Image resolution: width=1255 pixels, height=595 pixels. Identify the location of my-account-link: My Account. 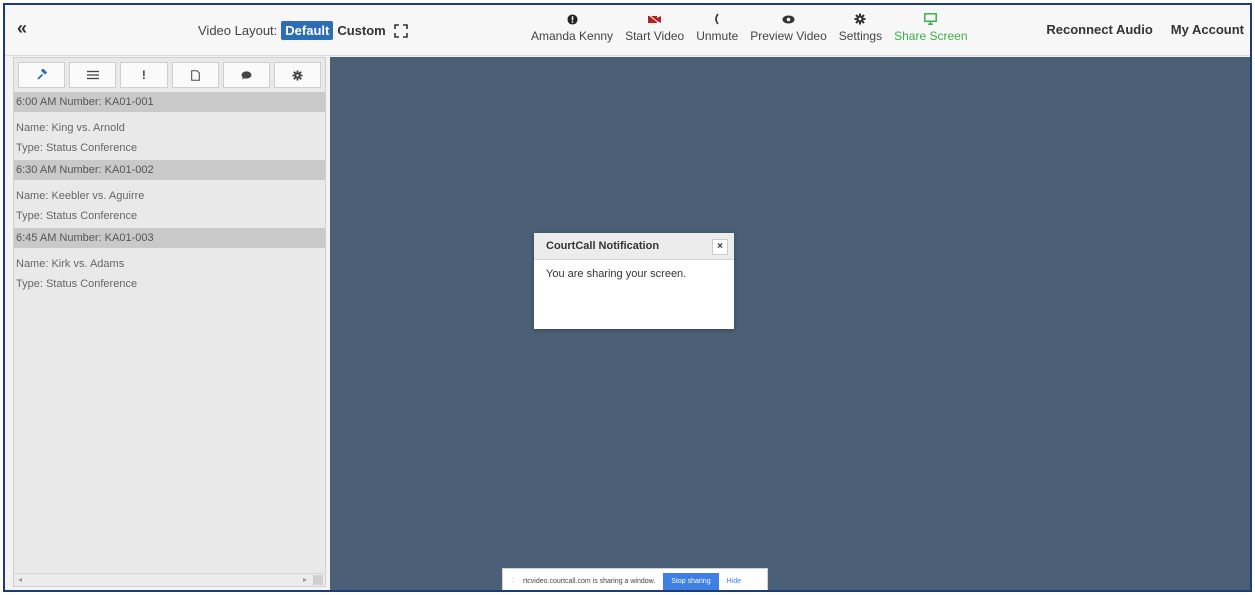
(1207, 29).